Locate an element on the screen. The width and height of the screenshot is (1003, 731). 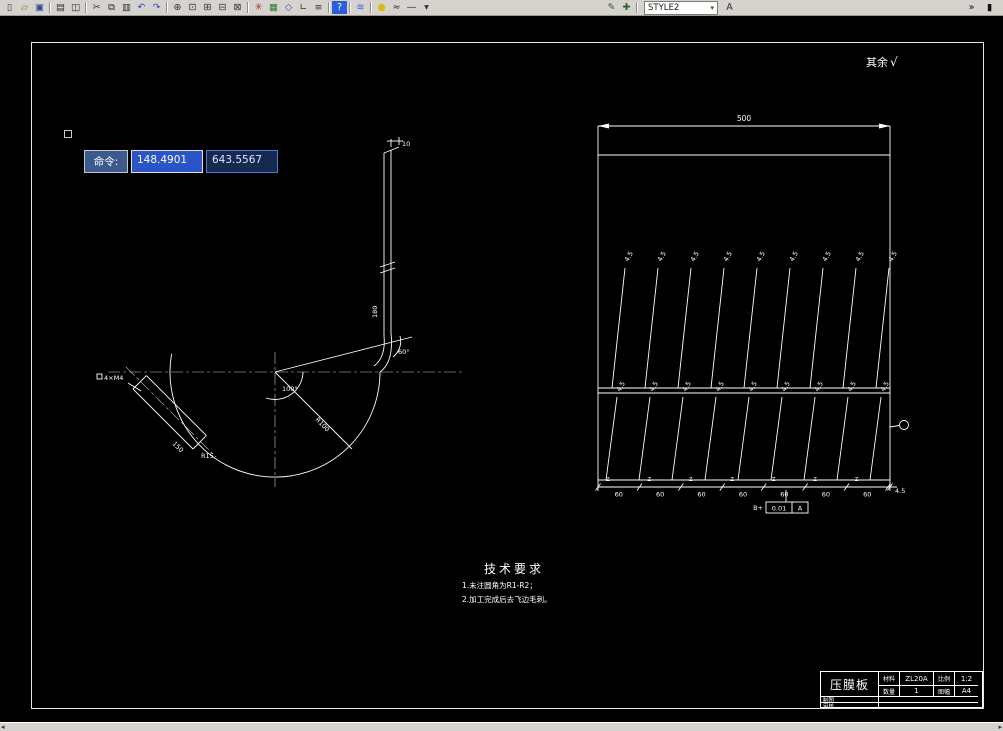
drag-handle-icon: ▮ is located at coordinates (989, 7).